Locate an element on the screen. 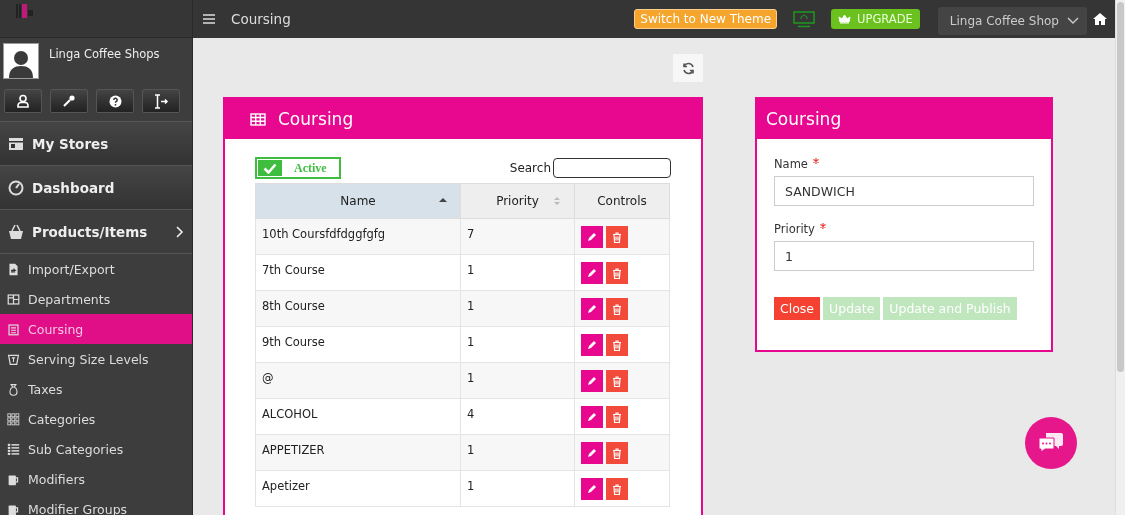 The height and width of the screenshot is (515, 1125). table-cell: 7 is located at coordinates (517, 236).